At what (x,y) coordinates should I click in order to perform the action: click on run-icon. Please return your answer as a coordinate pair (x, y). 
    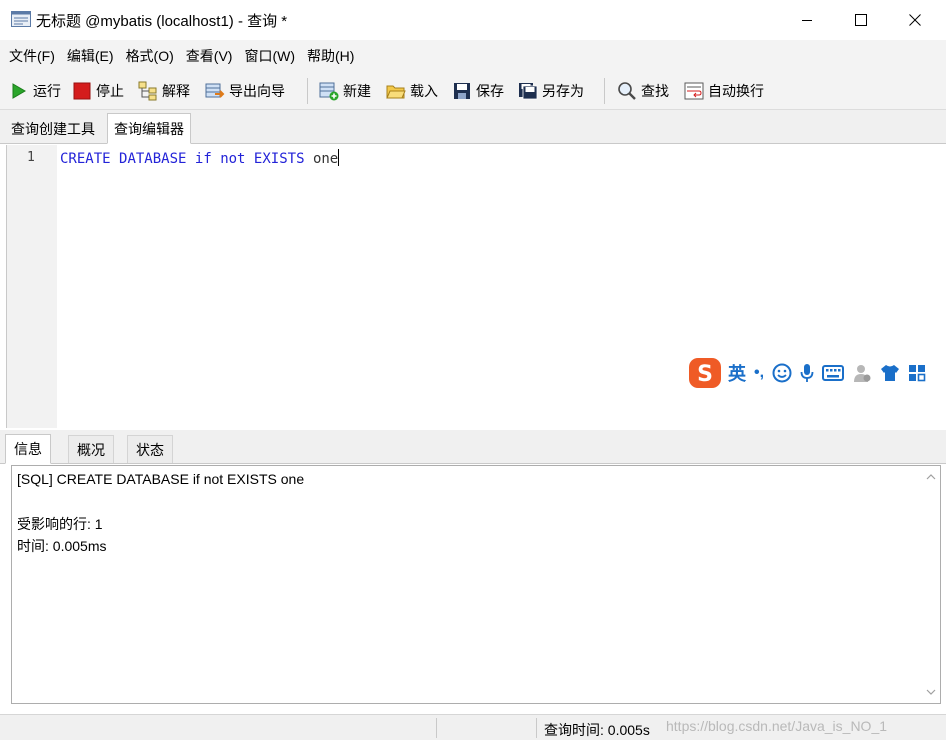
    Looking at the image, I should click on (19, 91).